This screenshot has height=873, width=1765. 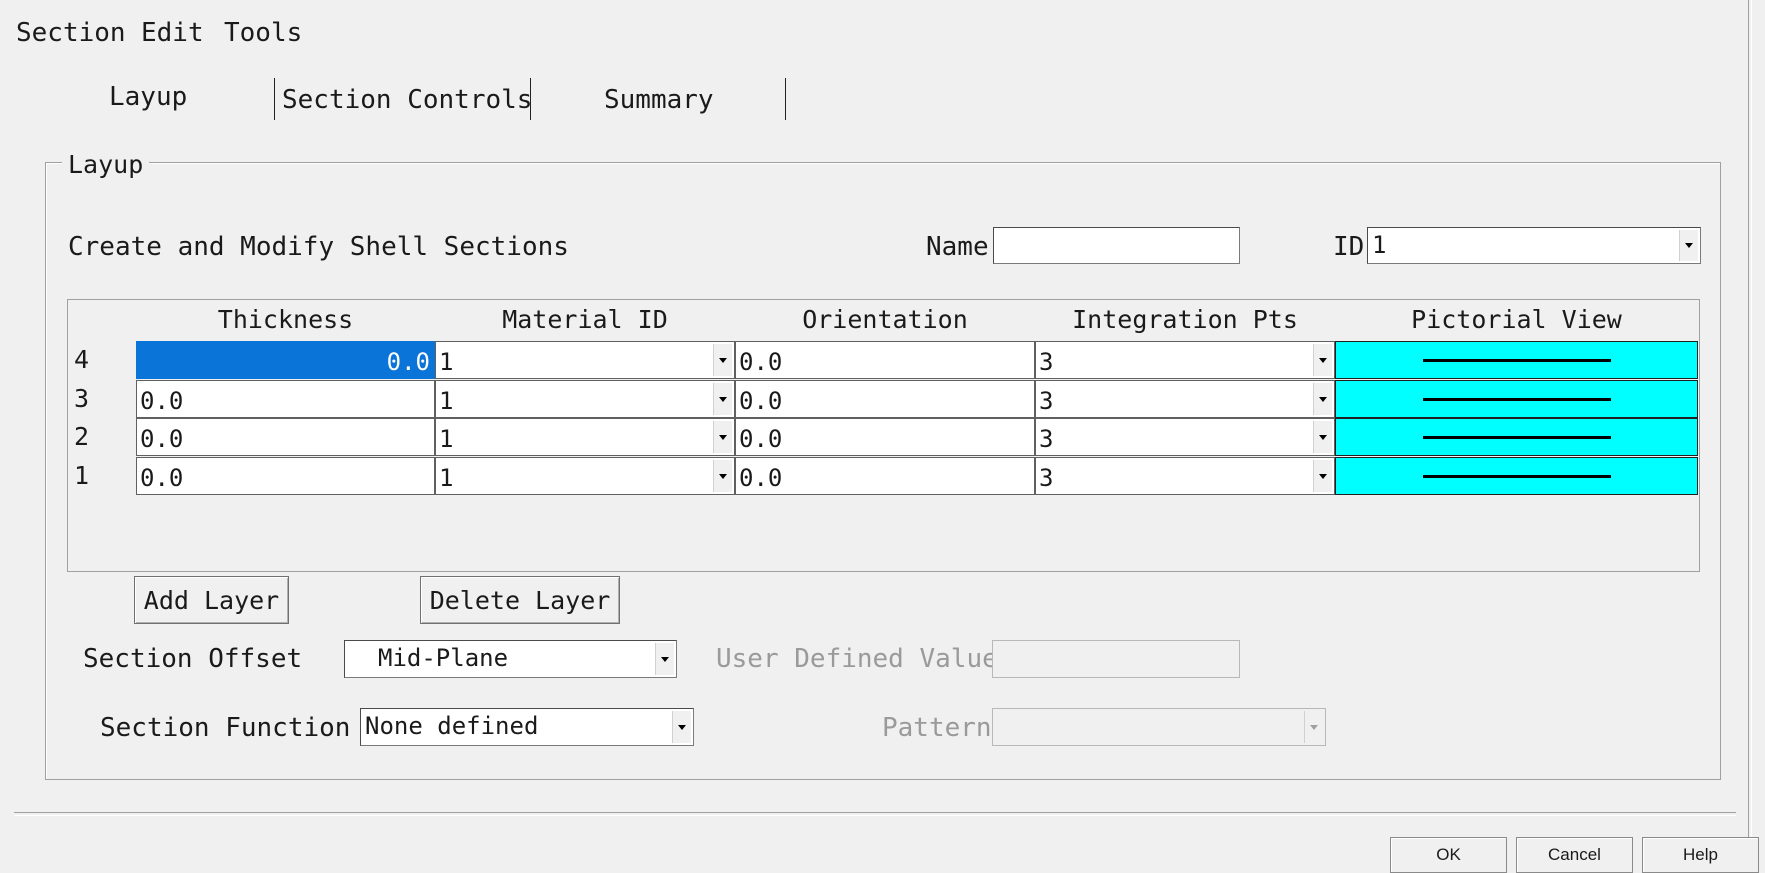 What do you see at coordinates (875, 814) in the screenshot?
I see `dialog-separator` at bounding box center [875, 814].